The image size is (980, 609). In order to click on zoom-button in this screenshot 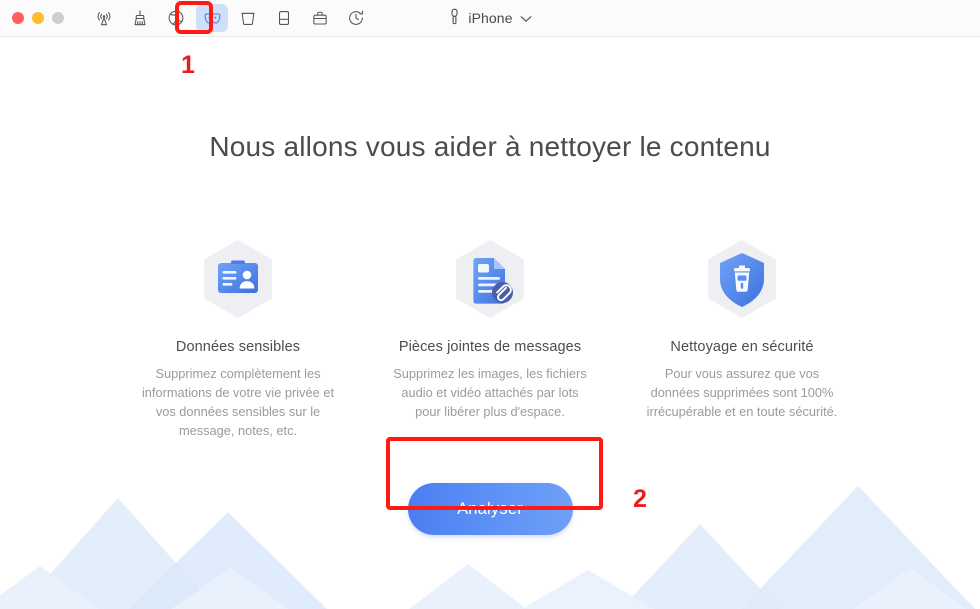, I will do `click(58, 18)`.